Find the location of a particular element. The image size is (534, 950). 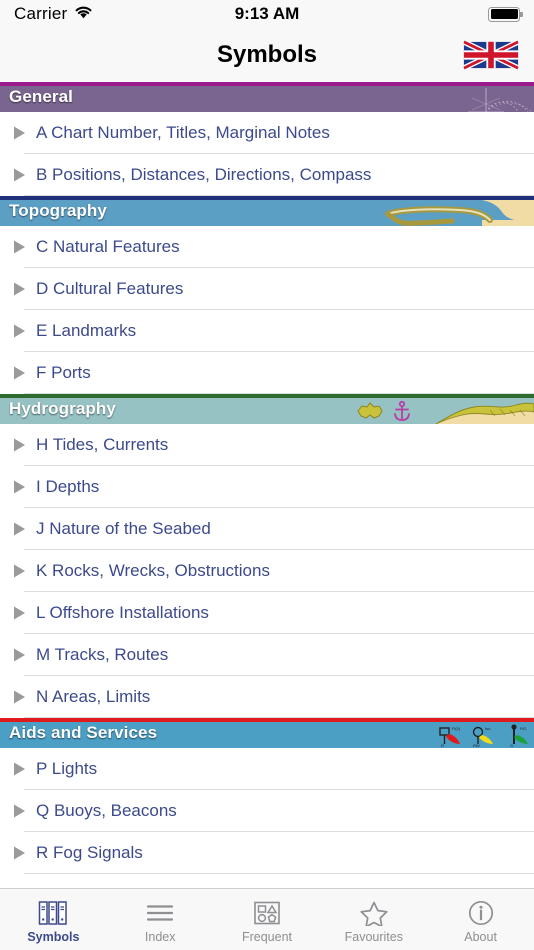

tab-index: Index is located at coordinates (160, 919).